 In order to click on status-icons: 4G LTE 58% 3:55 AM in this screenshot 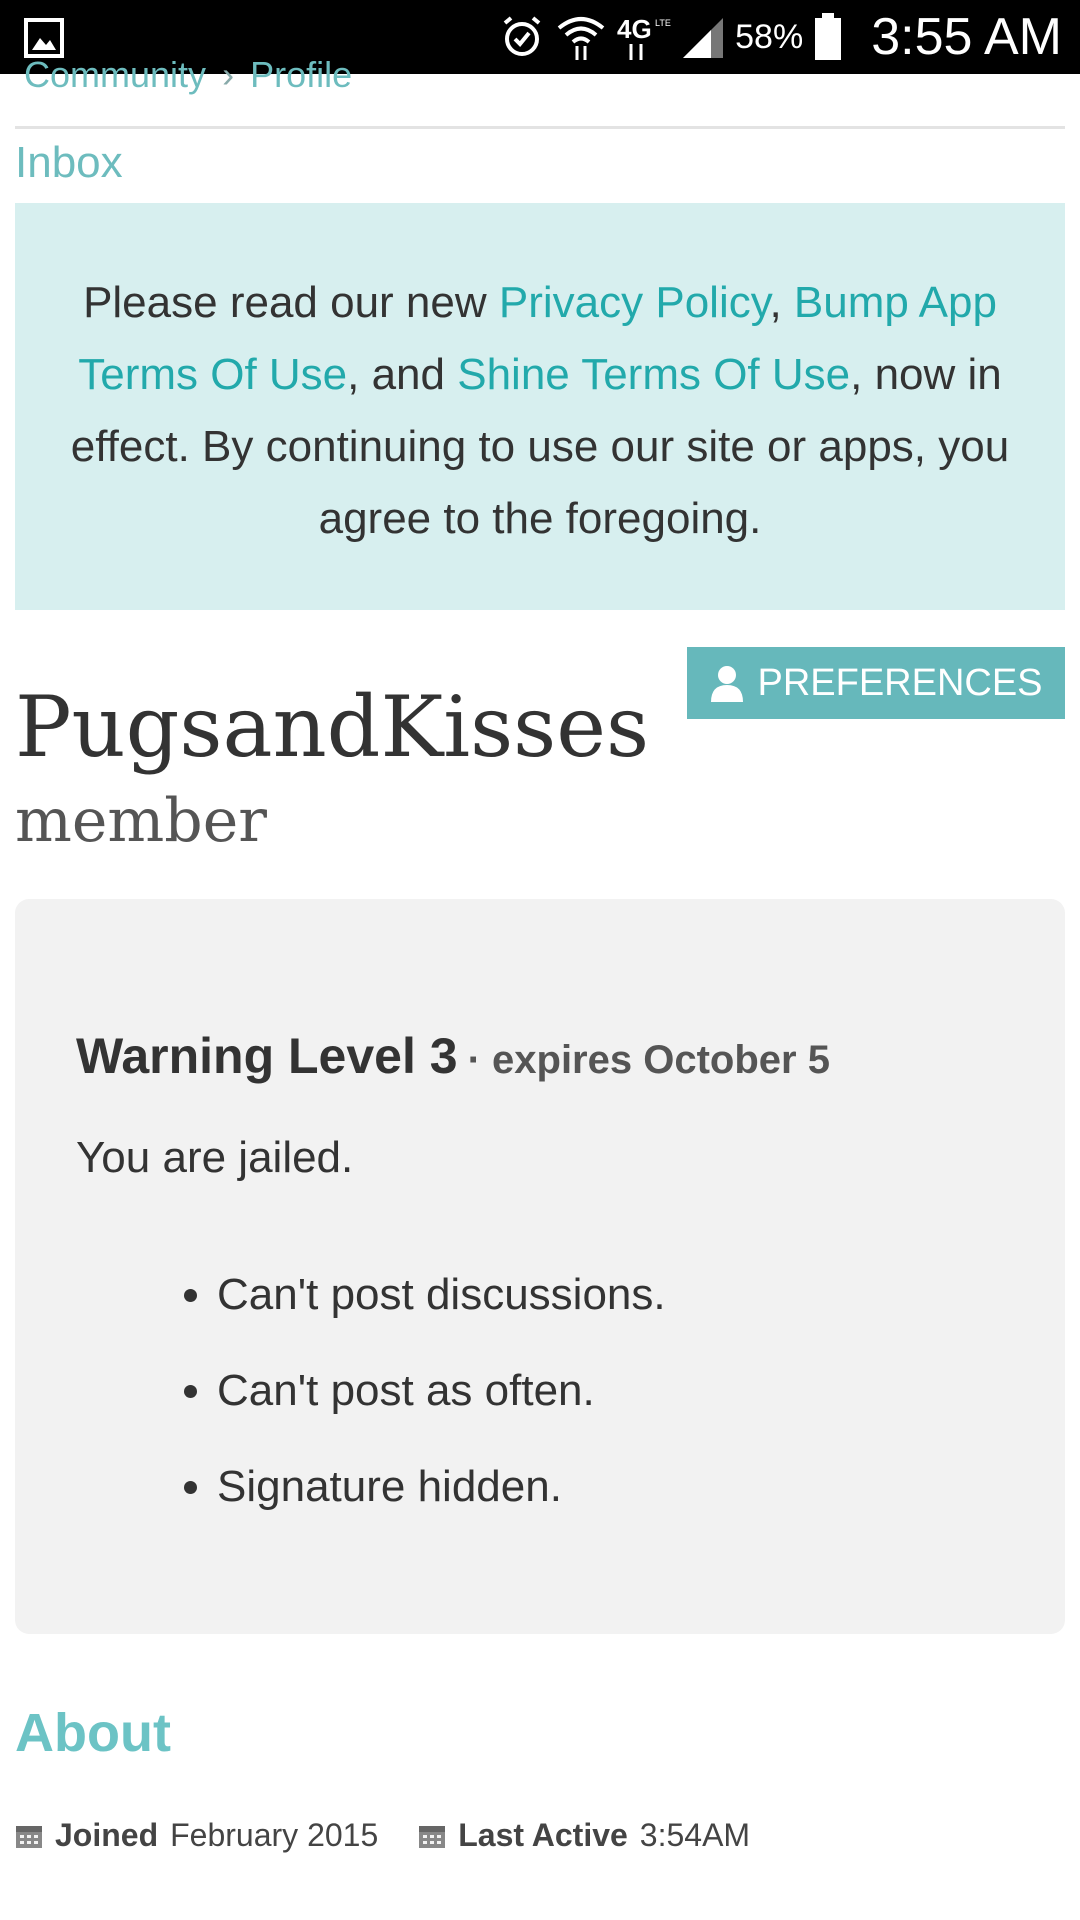, I will do `click(780, 37)`.